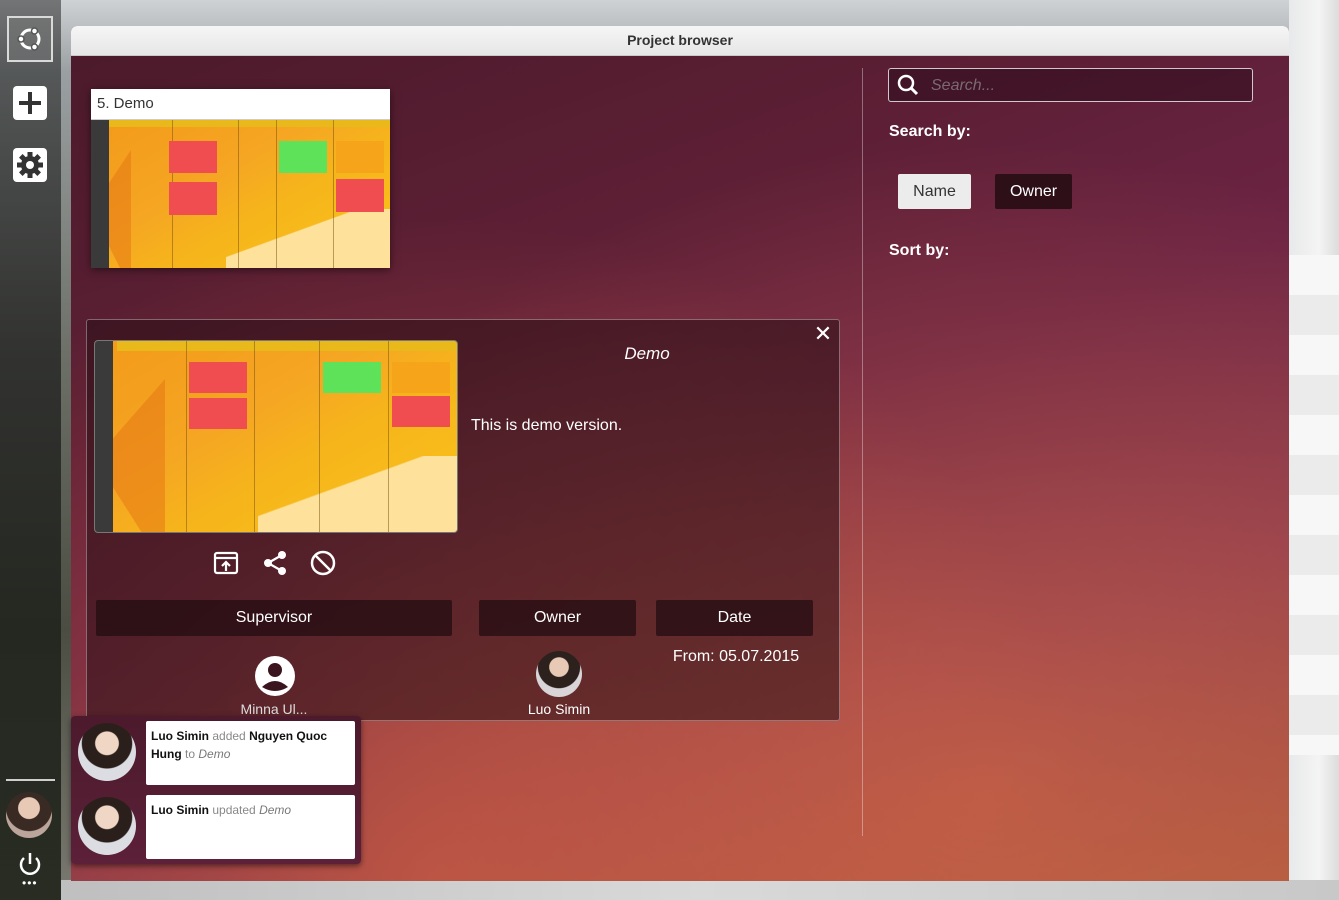  I want to click on open-icon, so click(226, 563).